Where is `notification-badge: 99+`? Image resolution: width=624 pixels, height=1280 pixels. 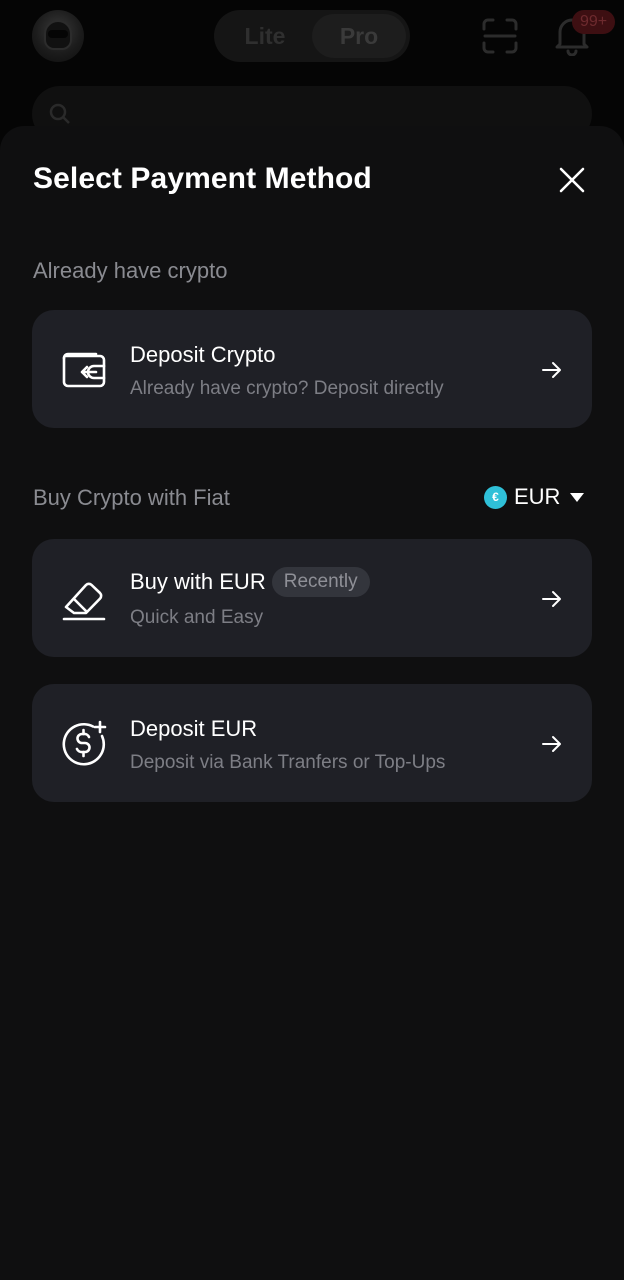 notification-badge: 99+ is located at coordinates (594, 22).